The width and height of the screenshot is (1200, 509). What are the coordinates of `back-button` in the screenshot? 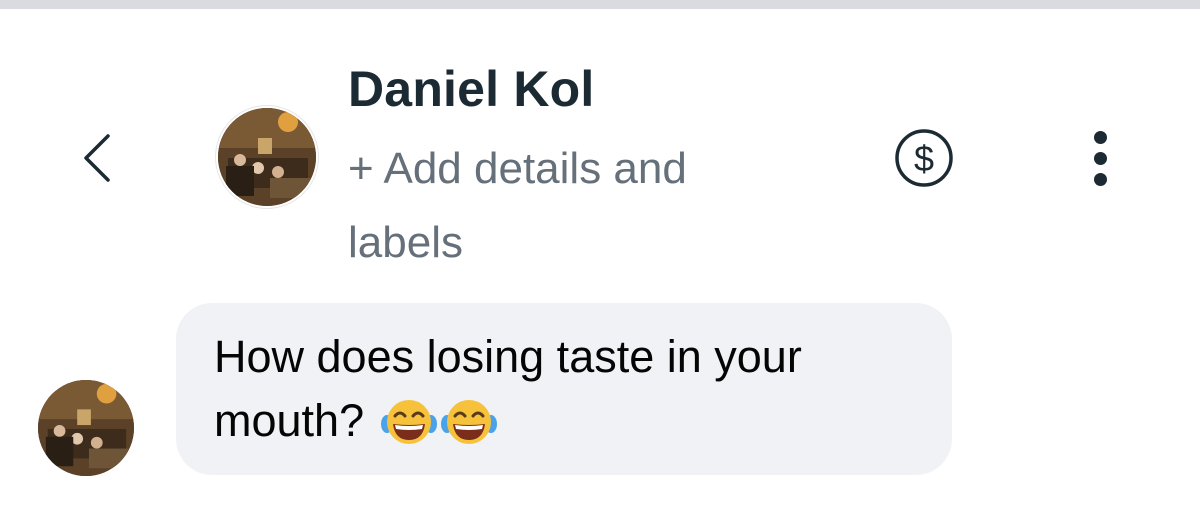 It's located at (97, 158).